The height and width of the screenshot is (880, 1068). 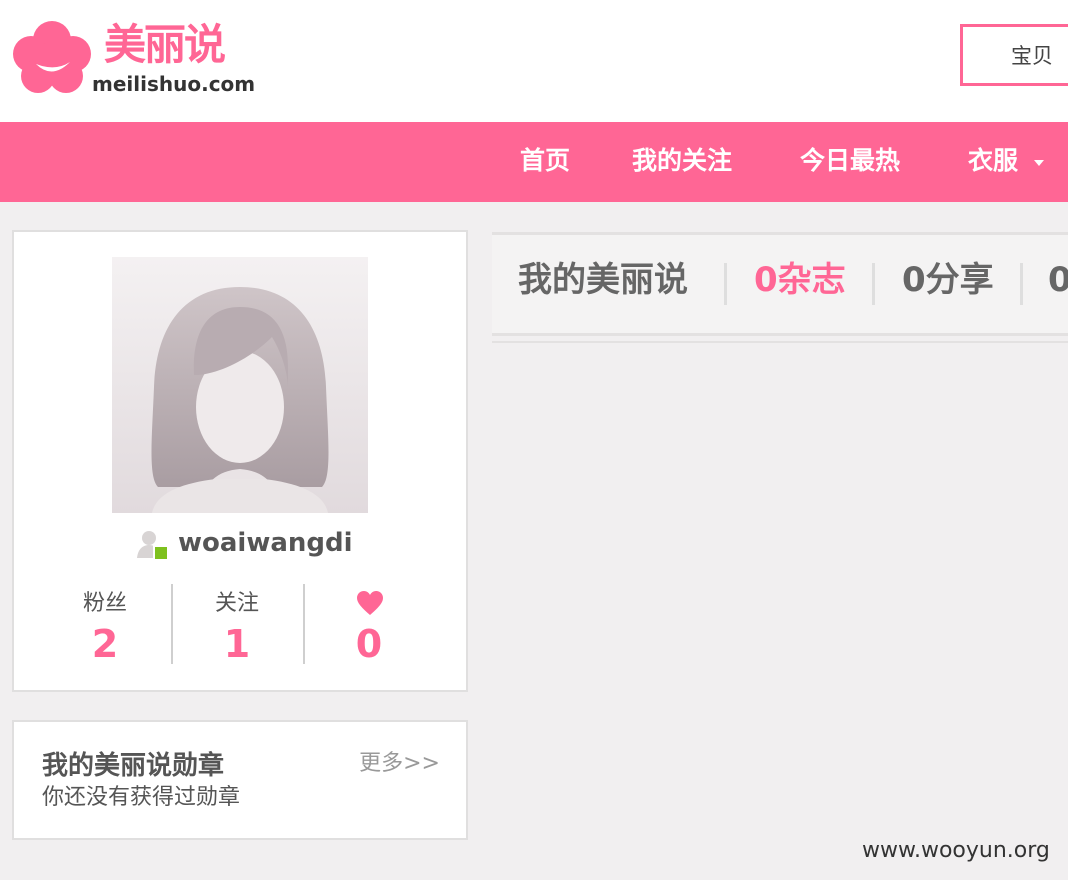 What do you see at coordinates (800, 280) in the screenshot?
I see `tab-magazines: 0杂志` at bounding box center [800, 280].